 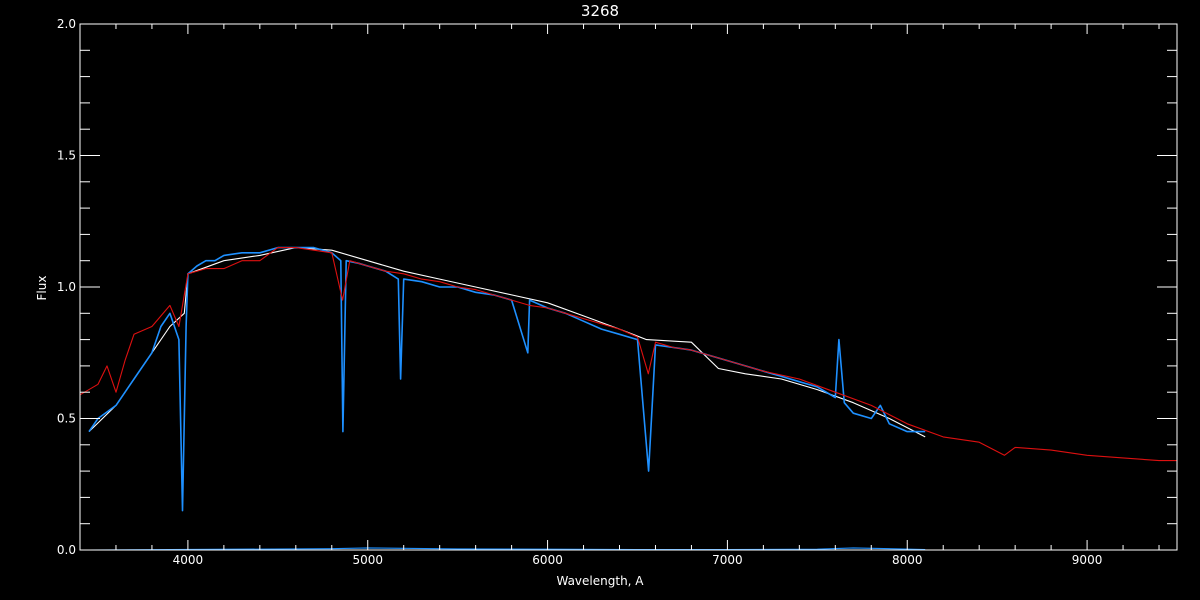 What do you see at coordinates (367, 560) in the screenshot?
I see `x-tick-label: 5000` at bounding box center [367, 560].